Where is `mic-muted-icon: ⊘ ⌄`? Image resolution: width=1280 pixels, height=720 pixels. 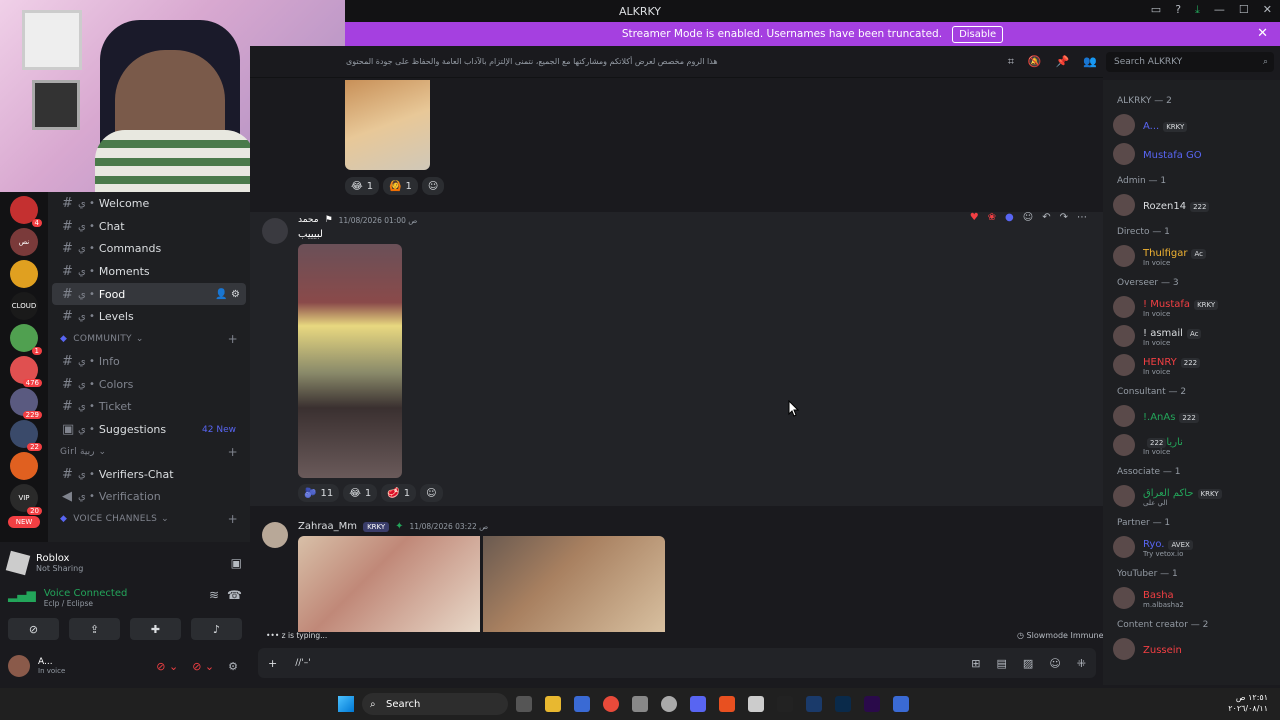 mic-muted-icon: ⊘ ⌄ is located at coordinates (167, 666).